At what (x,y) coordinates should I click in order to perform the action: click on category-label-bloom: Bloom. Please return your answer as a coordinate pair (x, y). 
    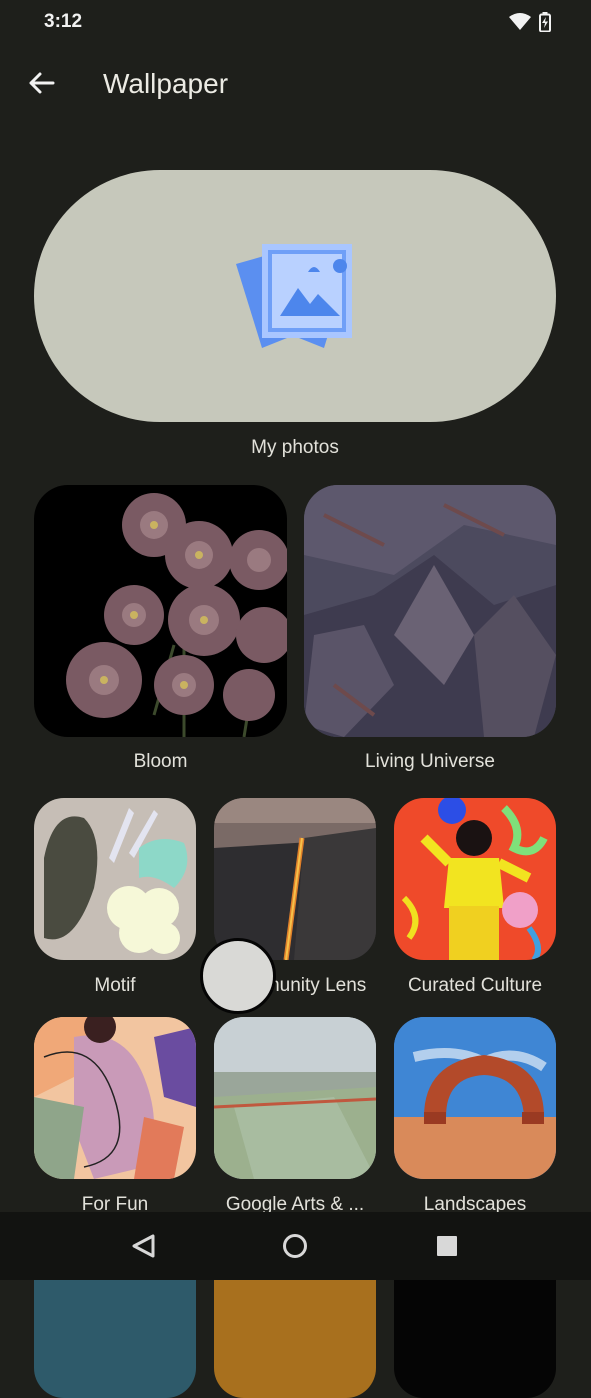
    Looking at the image, I should click on (160, 761).